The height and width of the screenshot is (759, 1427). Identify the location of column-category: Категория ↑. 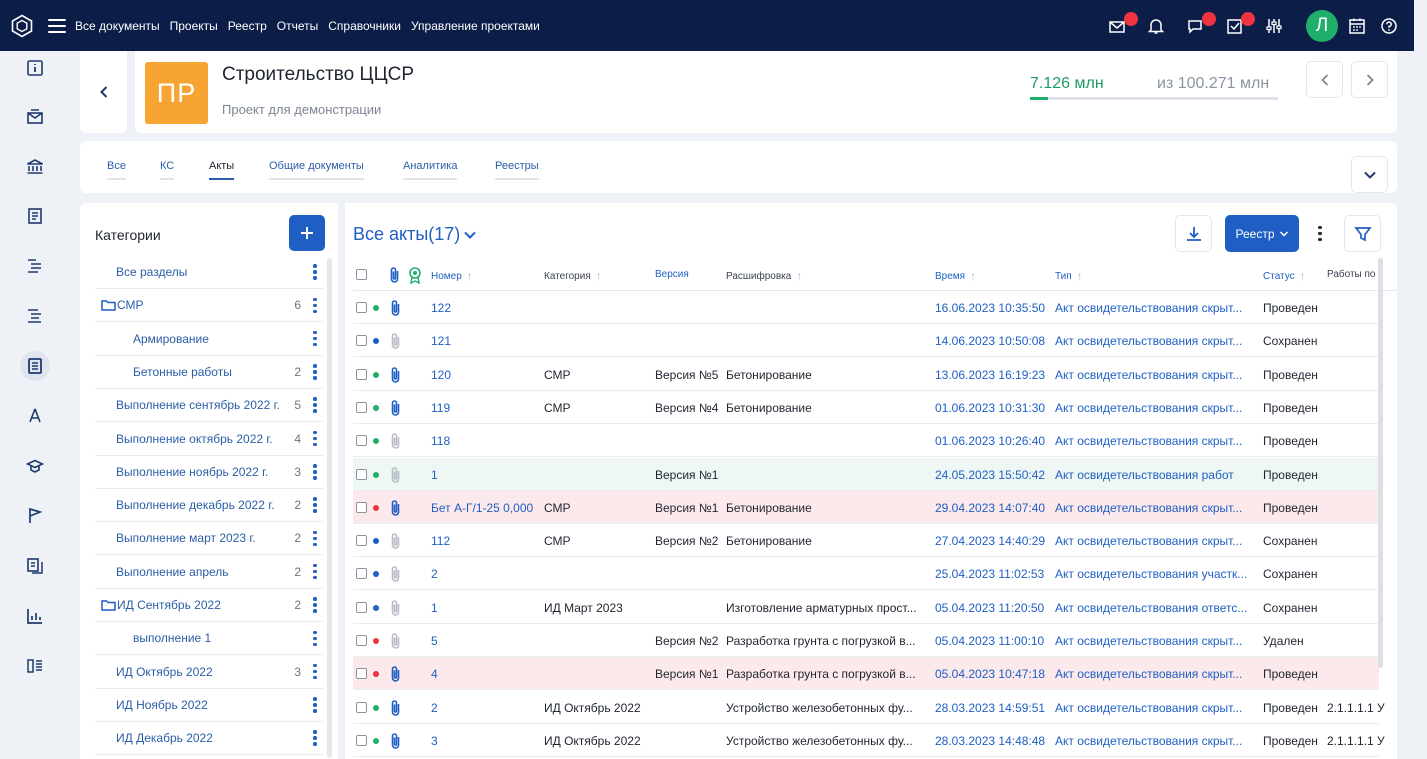
(573, 276).